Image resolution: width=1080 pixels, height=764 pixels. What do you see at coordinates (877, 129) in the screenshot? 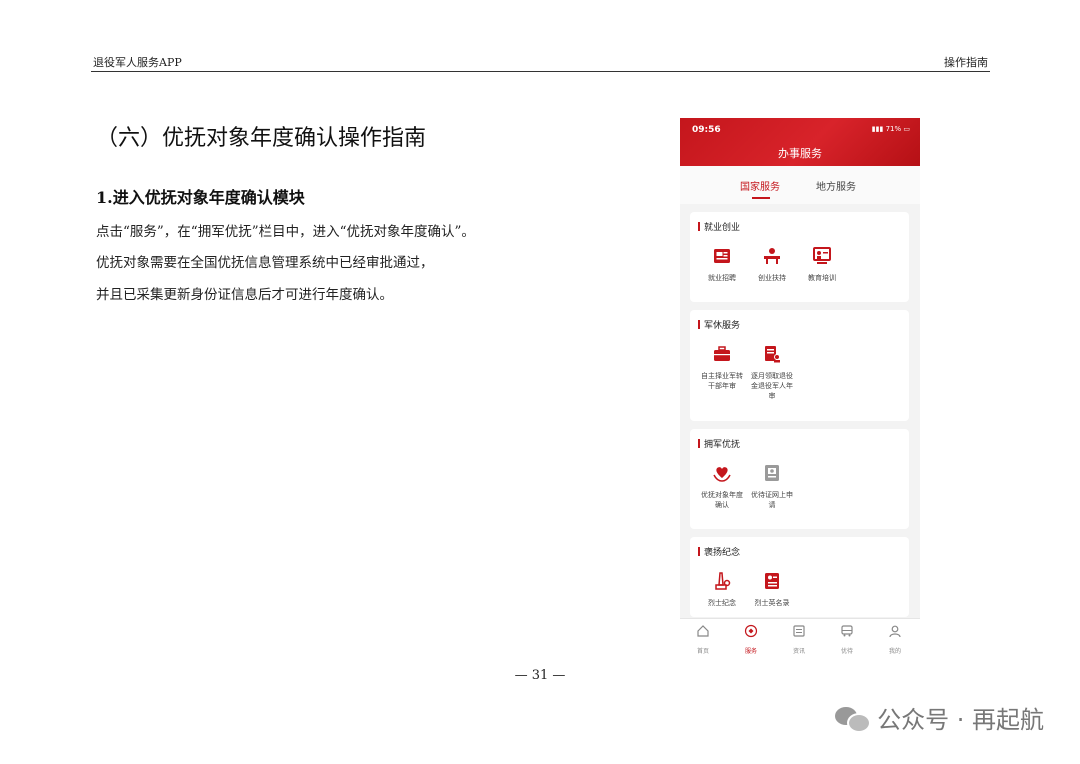
I see `signal-icon: ▮▮▮` at bounding box center [877, 129].